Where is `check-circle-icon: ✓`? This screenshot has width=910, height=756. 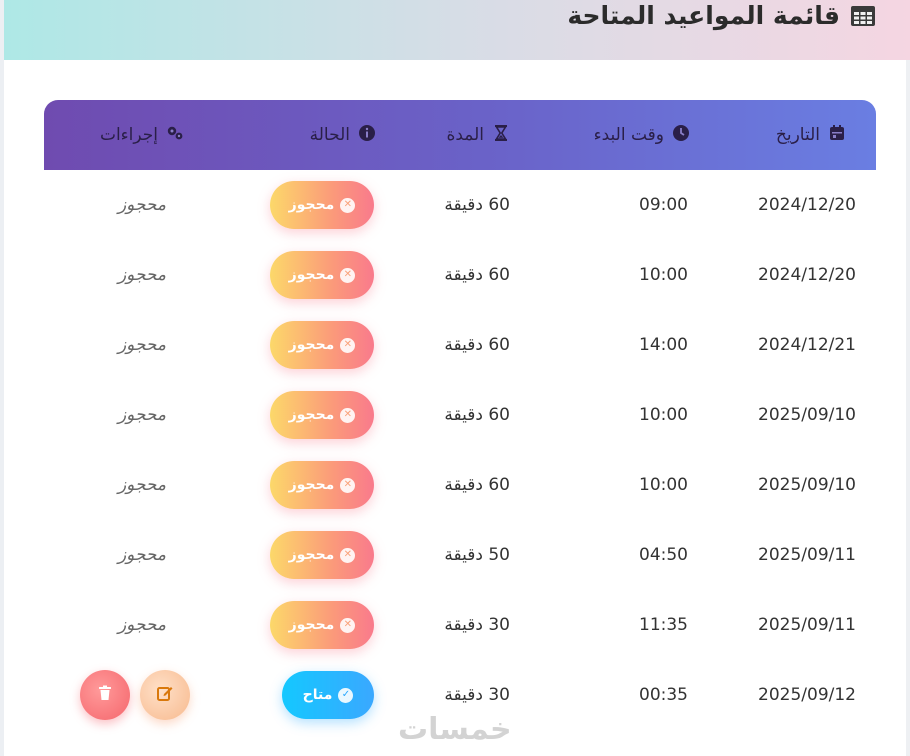 check-circle-icon: ✓ is located at coordinates (346, 695).